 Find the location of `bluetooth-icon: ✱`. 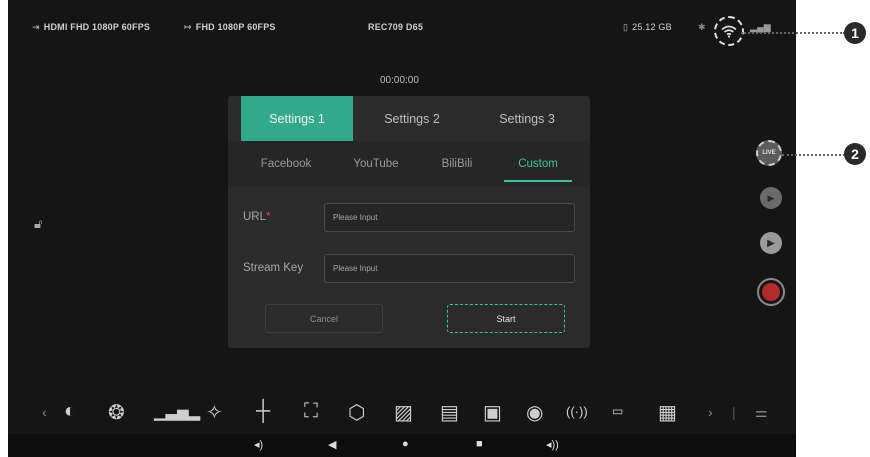

bluetooth-icon: ✱ is located at coordinates (702, 27).